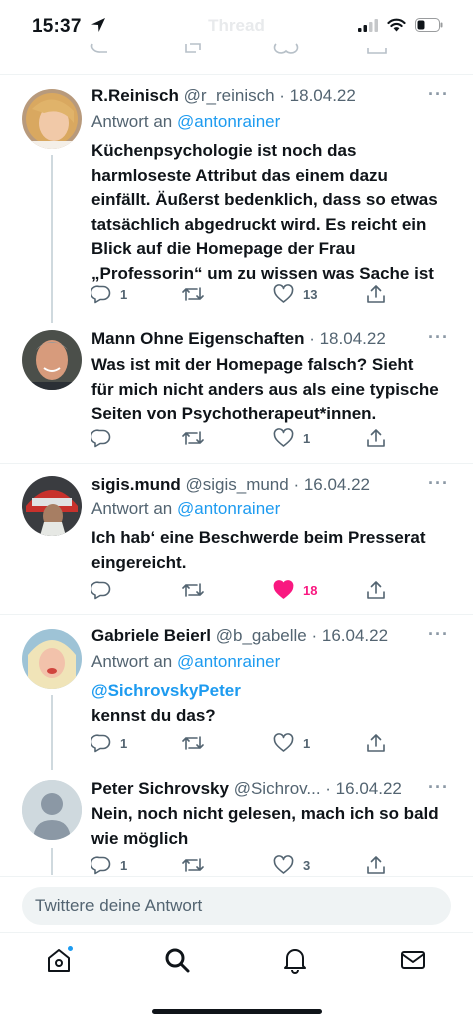 The height and width of the screenshot is (1024, 473). What do you see at coordinates (429, 25) in the screenshot?
I see `battery-icon` at bounding box center [429, 25].